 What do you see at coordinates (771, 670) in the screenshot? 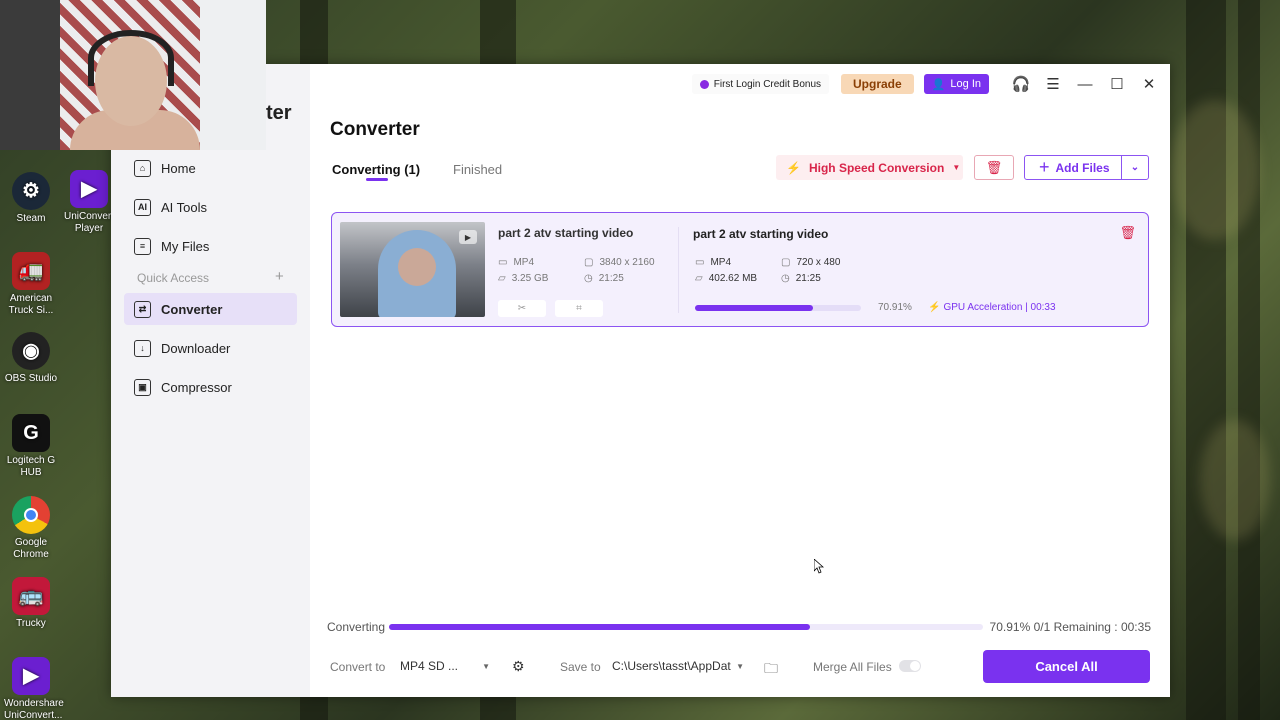
I see `open-folder-icon: 🗀` at bounding box center [771, 670].